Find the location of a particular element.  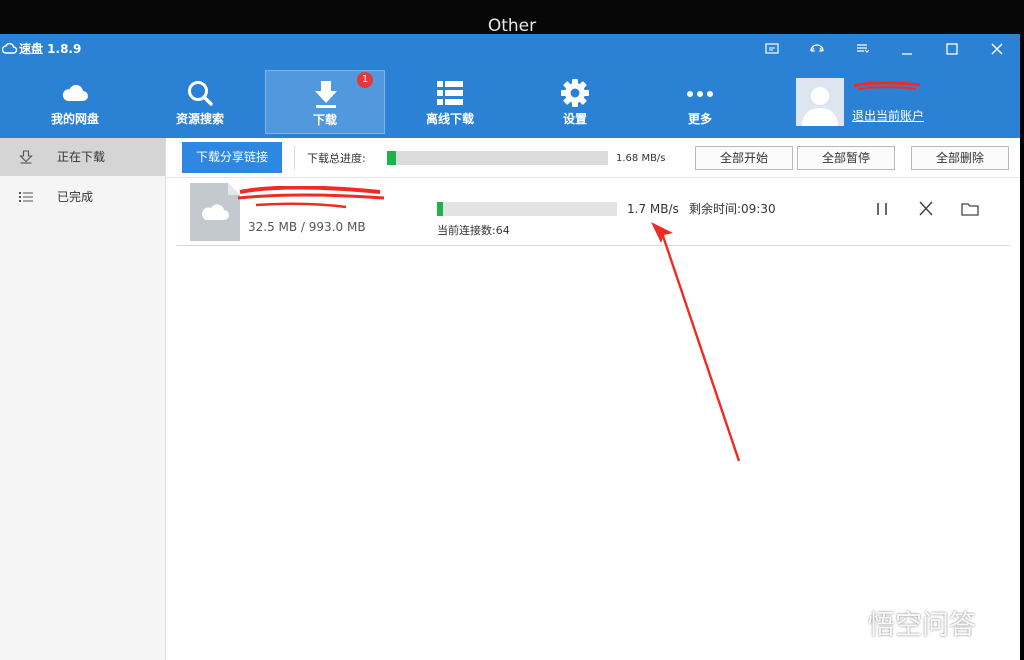

total-progress-fill is located at coordinates (391, 158).